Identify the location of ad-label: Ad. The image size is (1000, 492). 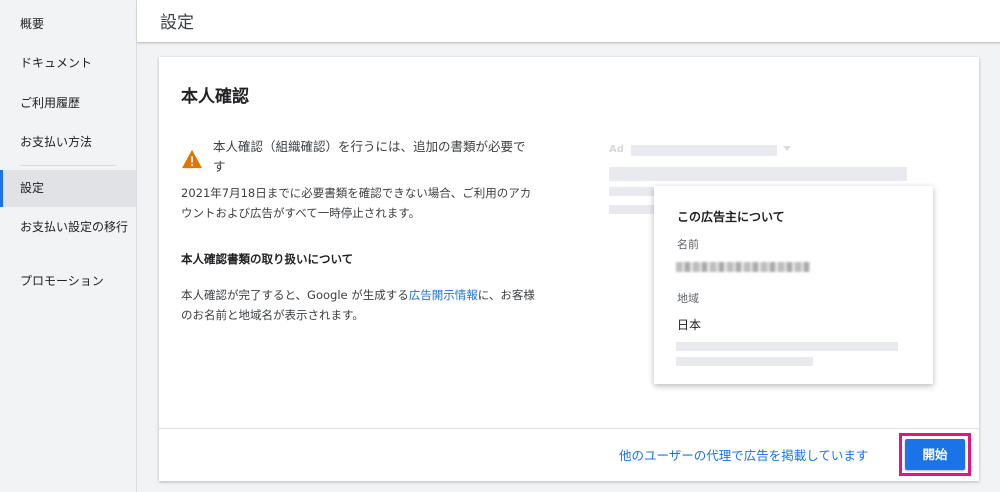
(616, 149).